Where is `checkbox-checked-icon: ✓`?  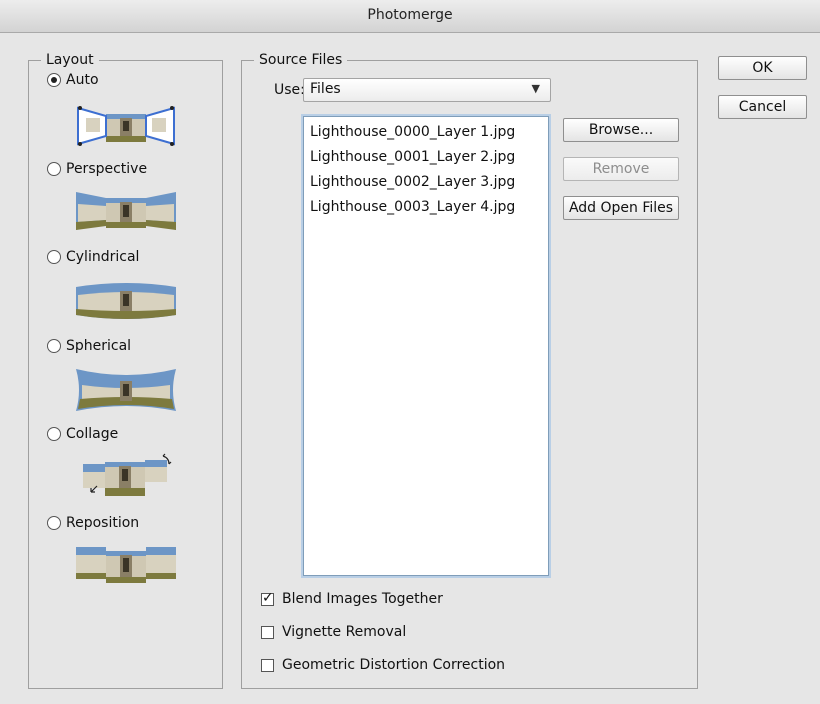 checkbox-checked-icon: ✓ is located at coordinates (267, 597).